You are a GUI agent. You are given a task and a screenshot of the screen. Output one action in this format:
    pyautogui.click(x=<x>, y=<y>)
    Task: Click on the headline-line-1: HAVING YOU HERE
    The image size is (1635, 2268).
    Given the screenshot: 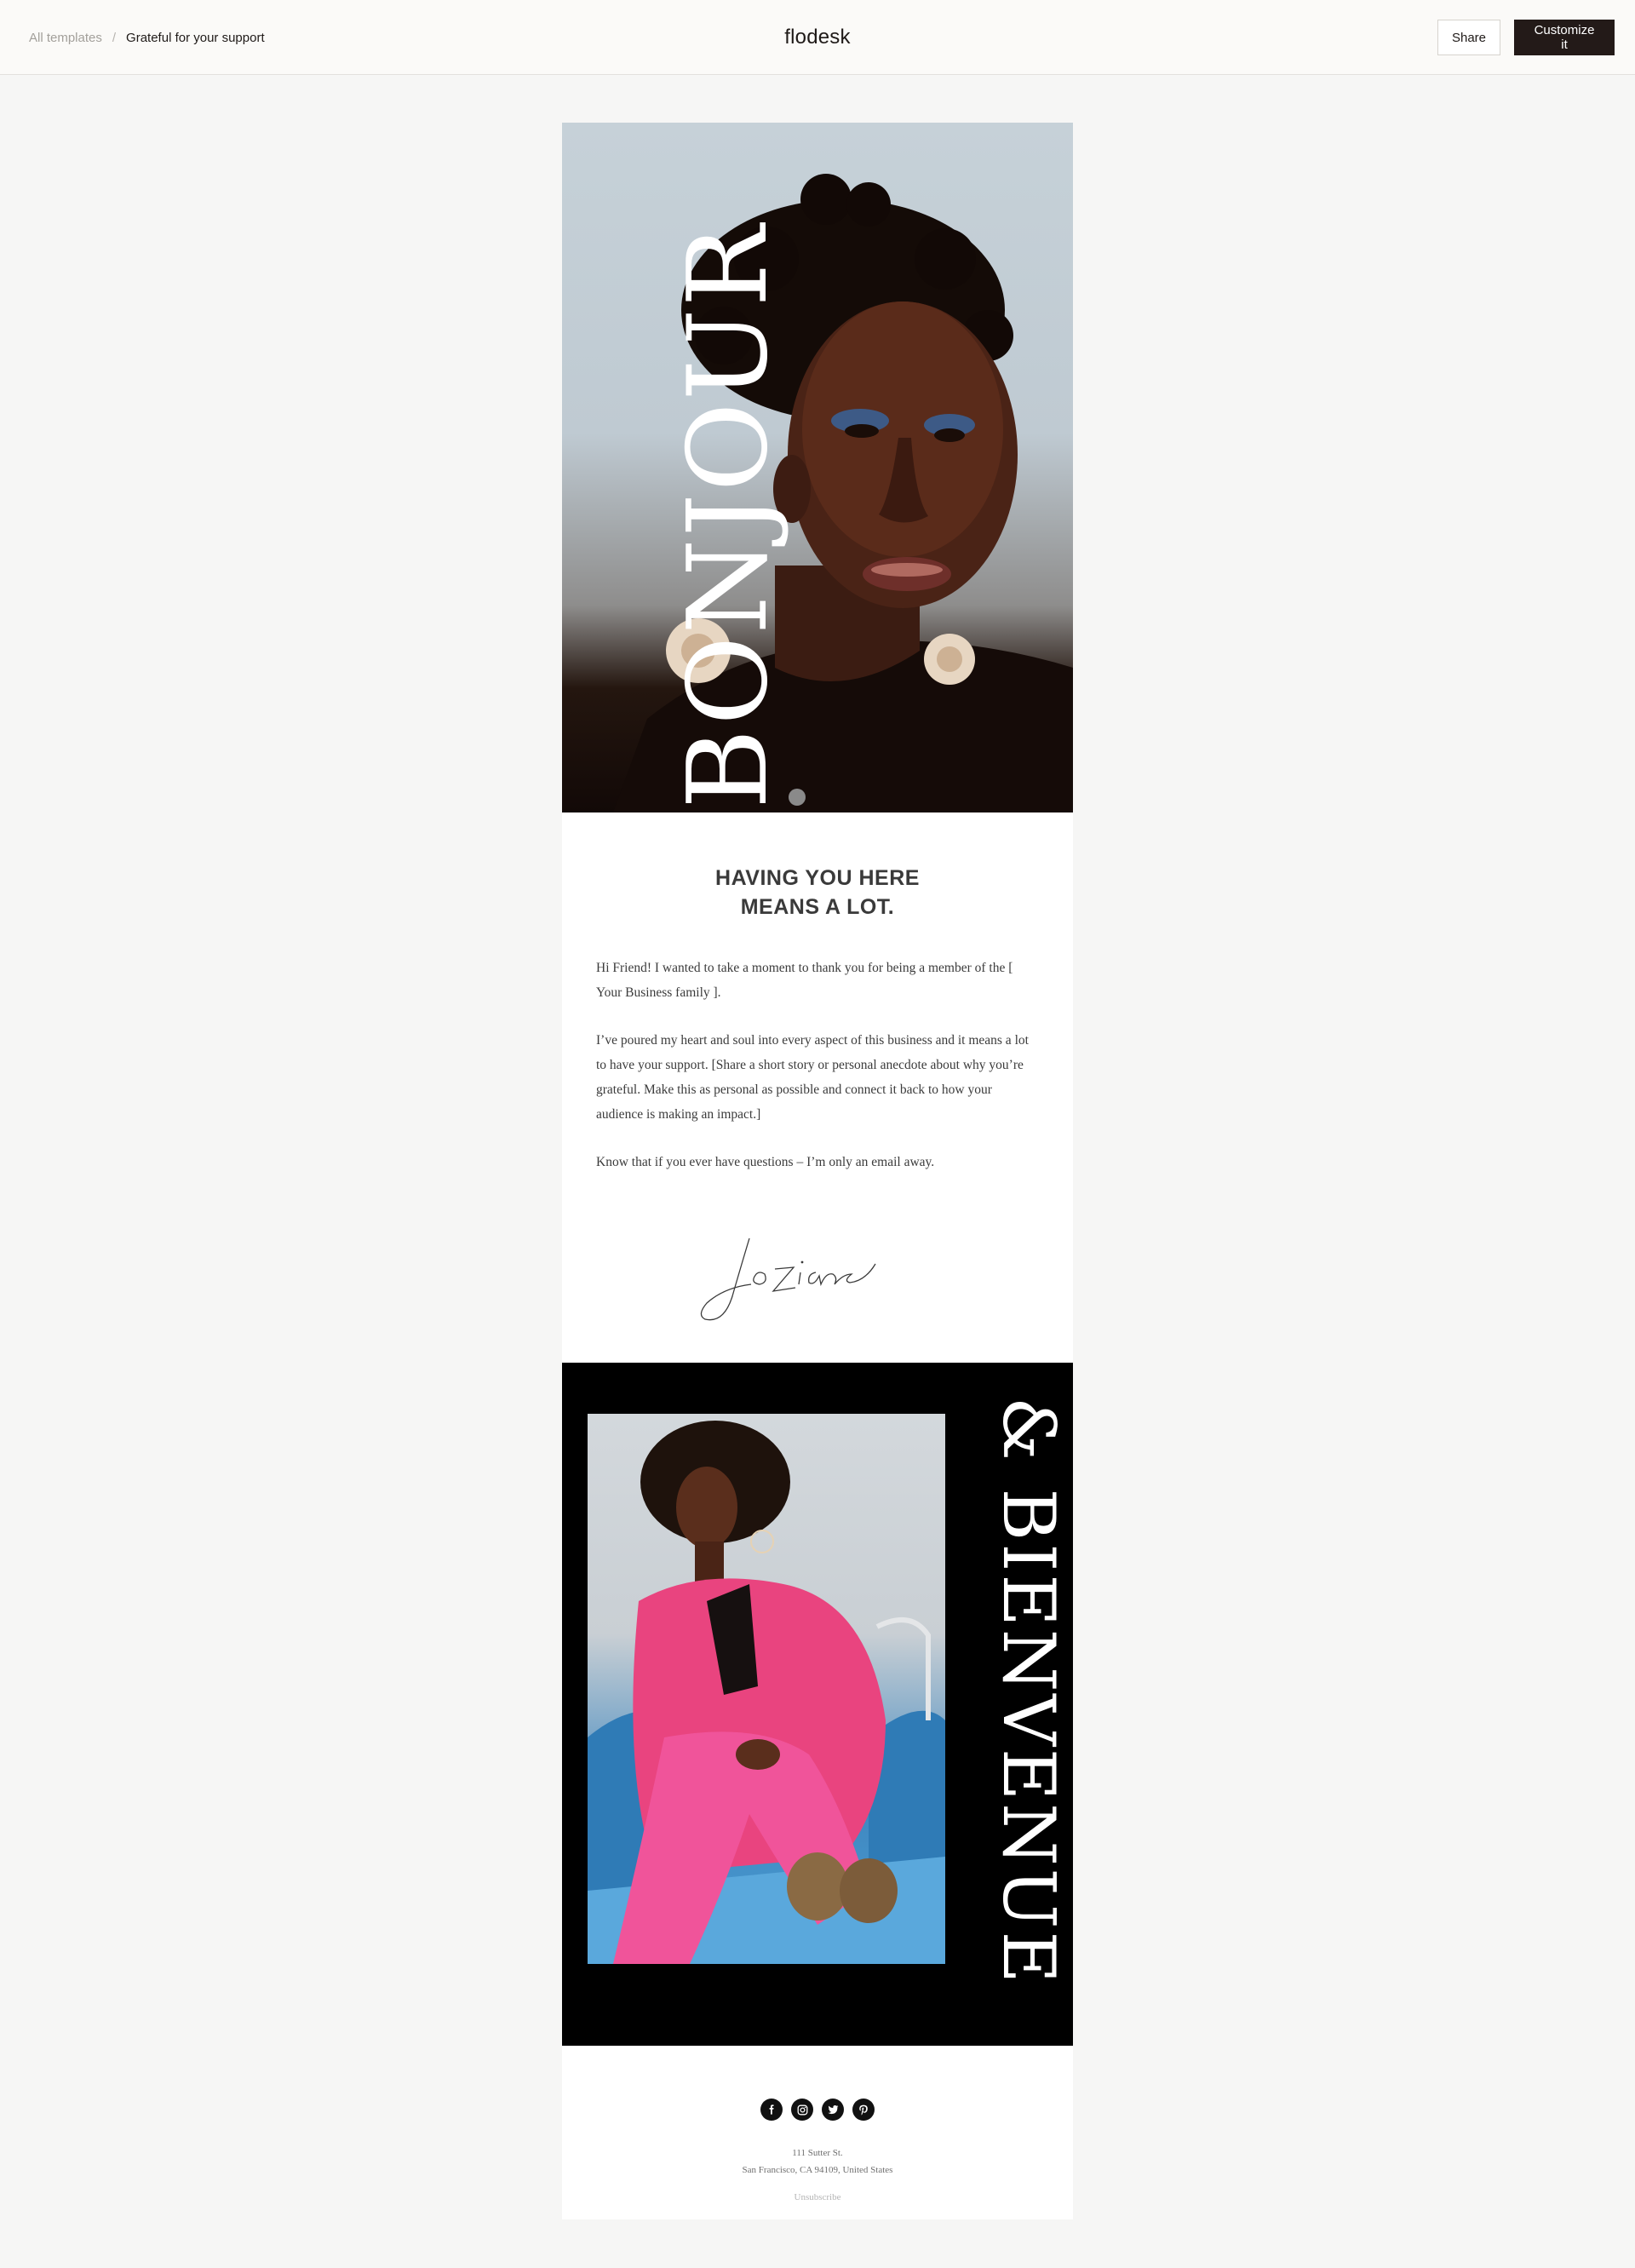 What is the action you would take?
    pyautogui.click(x=817, y=878)
    